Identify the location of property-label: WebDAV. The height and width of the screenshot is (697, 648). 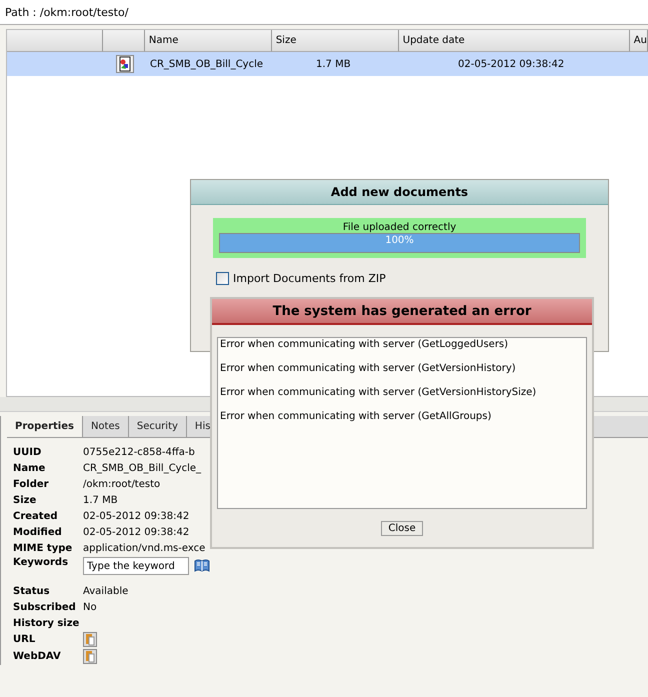
(37, 656).